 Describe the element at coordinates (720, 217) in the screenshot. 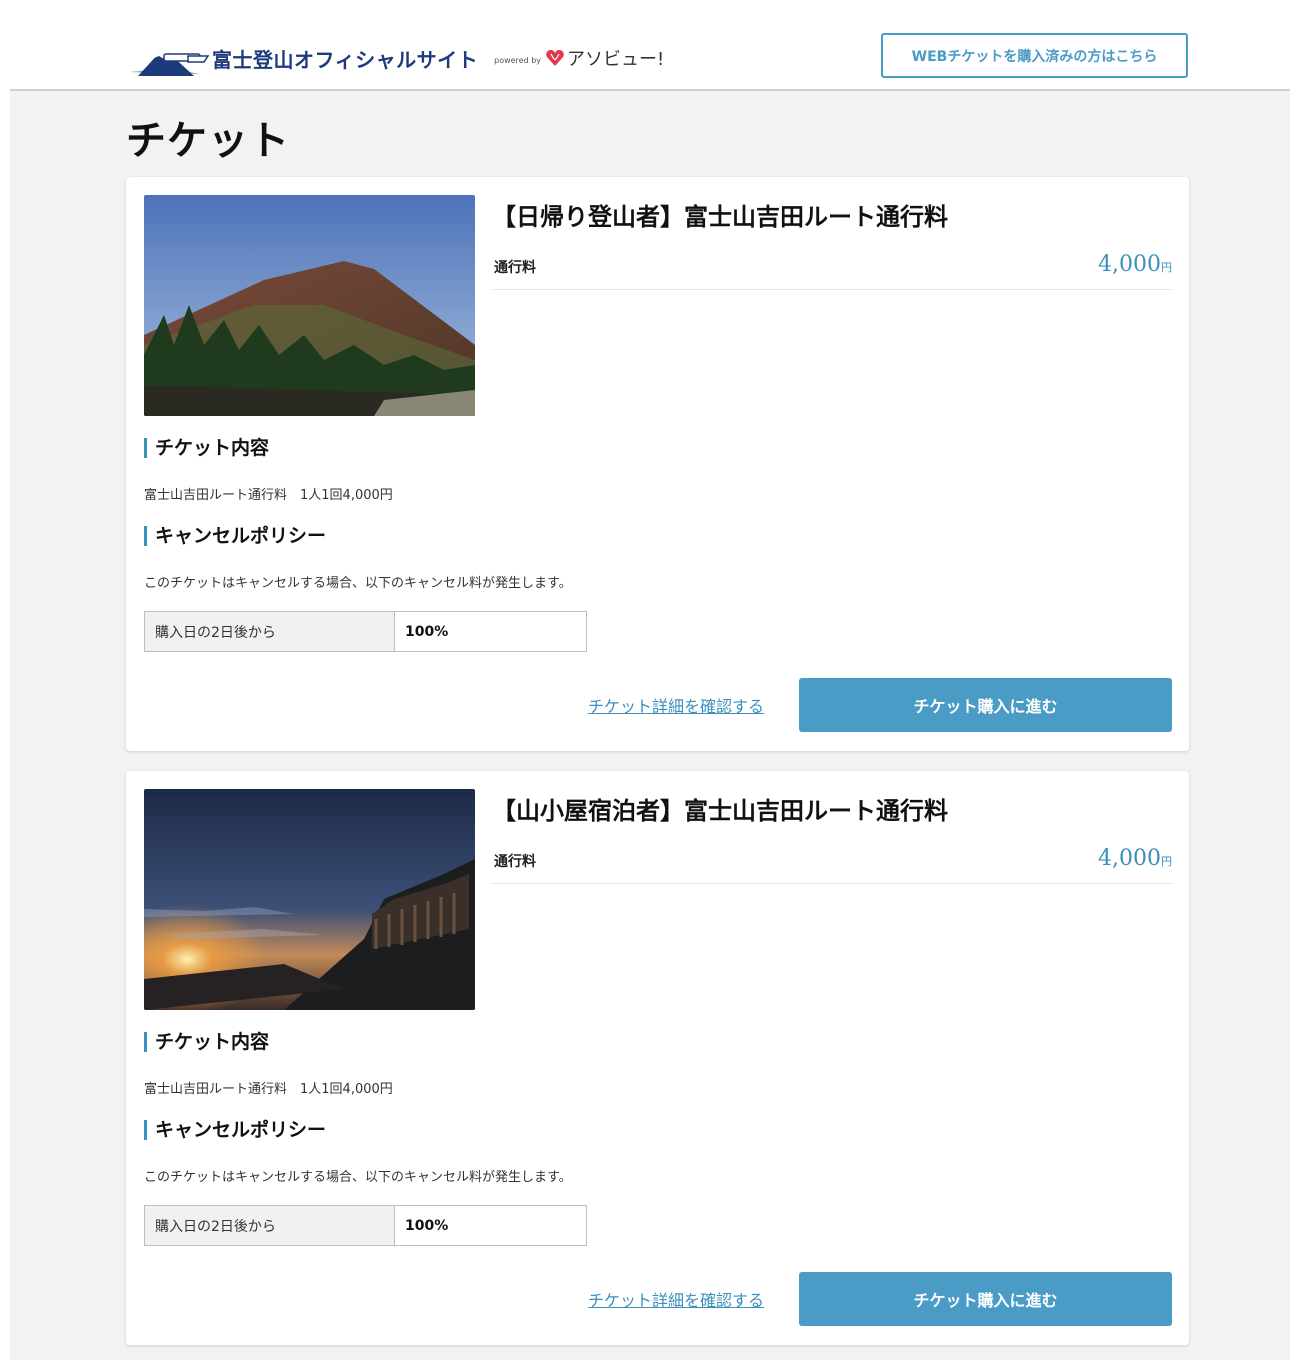

I see `ticket-title: 【日帰り登山者】富士山吉田ルート通行料` at that location.